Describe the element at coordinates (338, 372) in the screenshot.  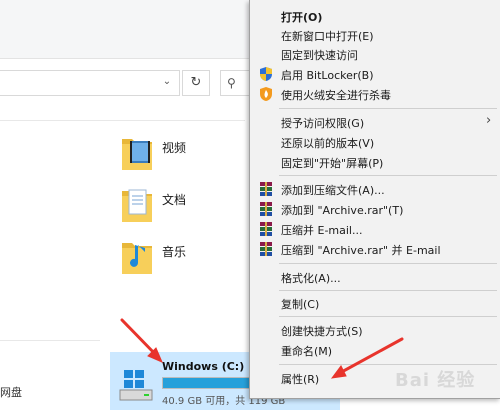
I see `annotation-arrowhead-properties` at that location.